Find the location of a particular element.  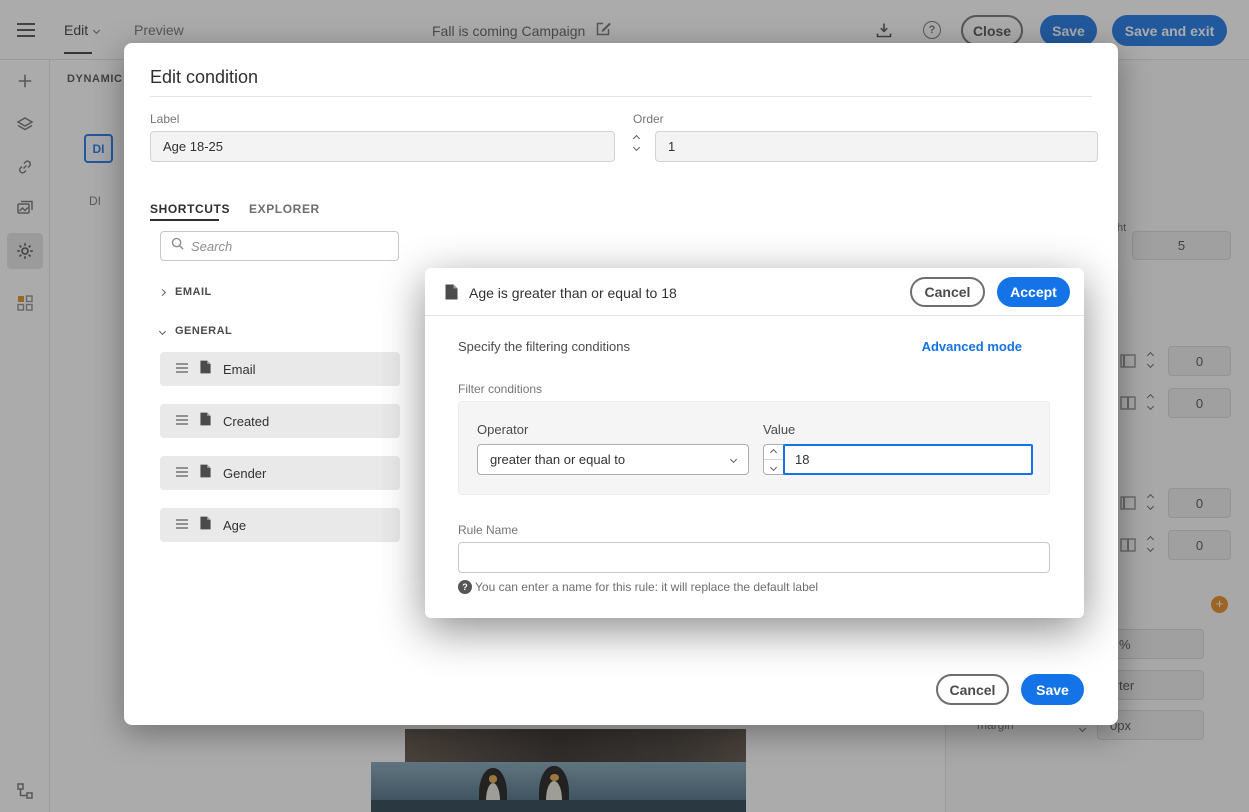

advanced-mode-link: Advanced mode is located at coordinates (972, 346).